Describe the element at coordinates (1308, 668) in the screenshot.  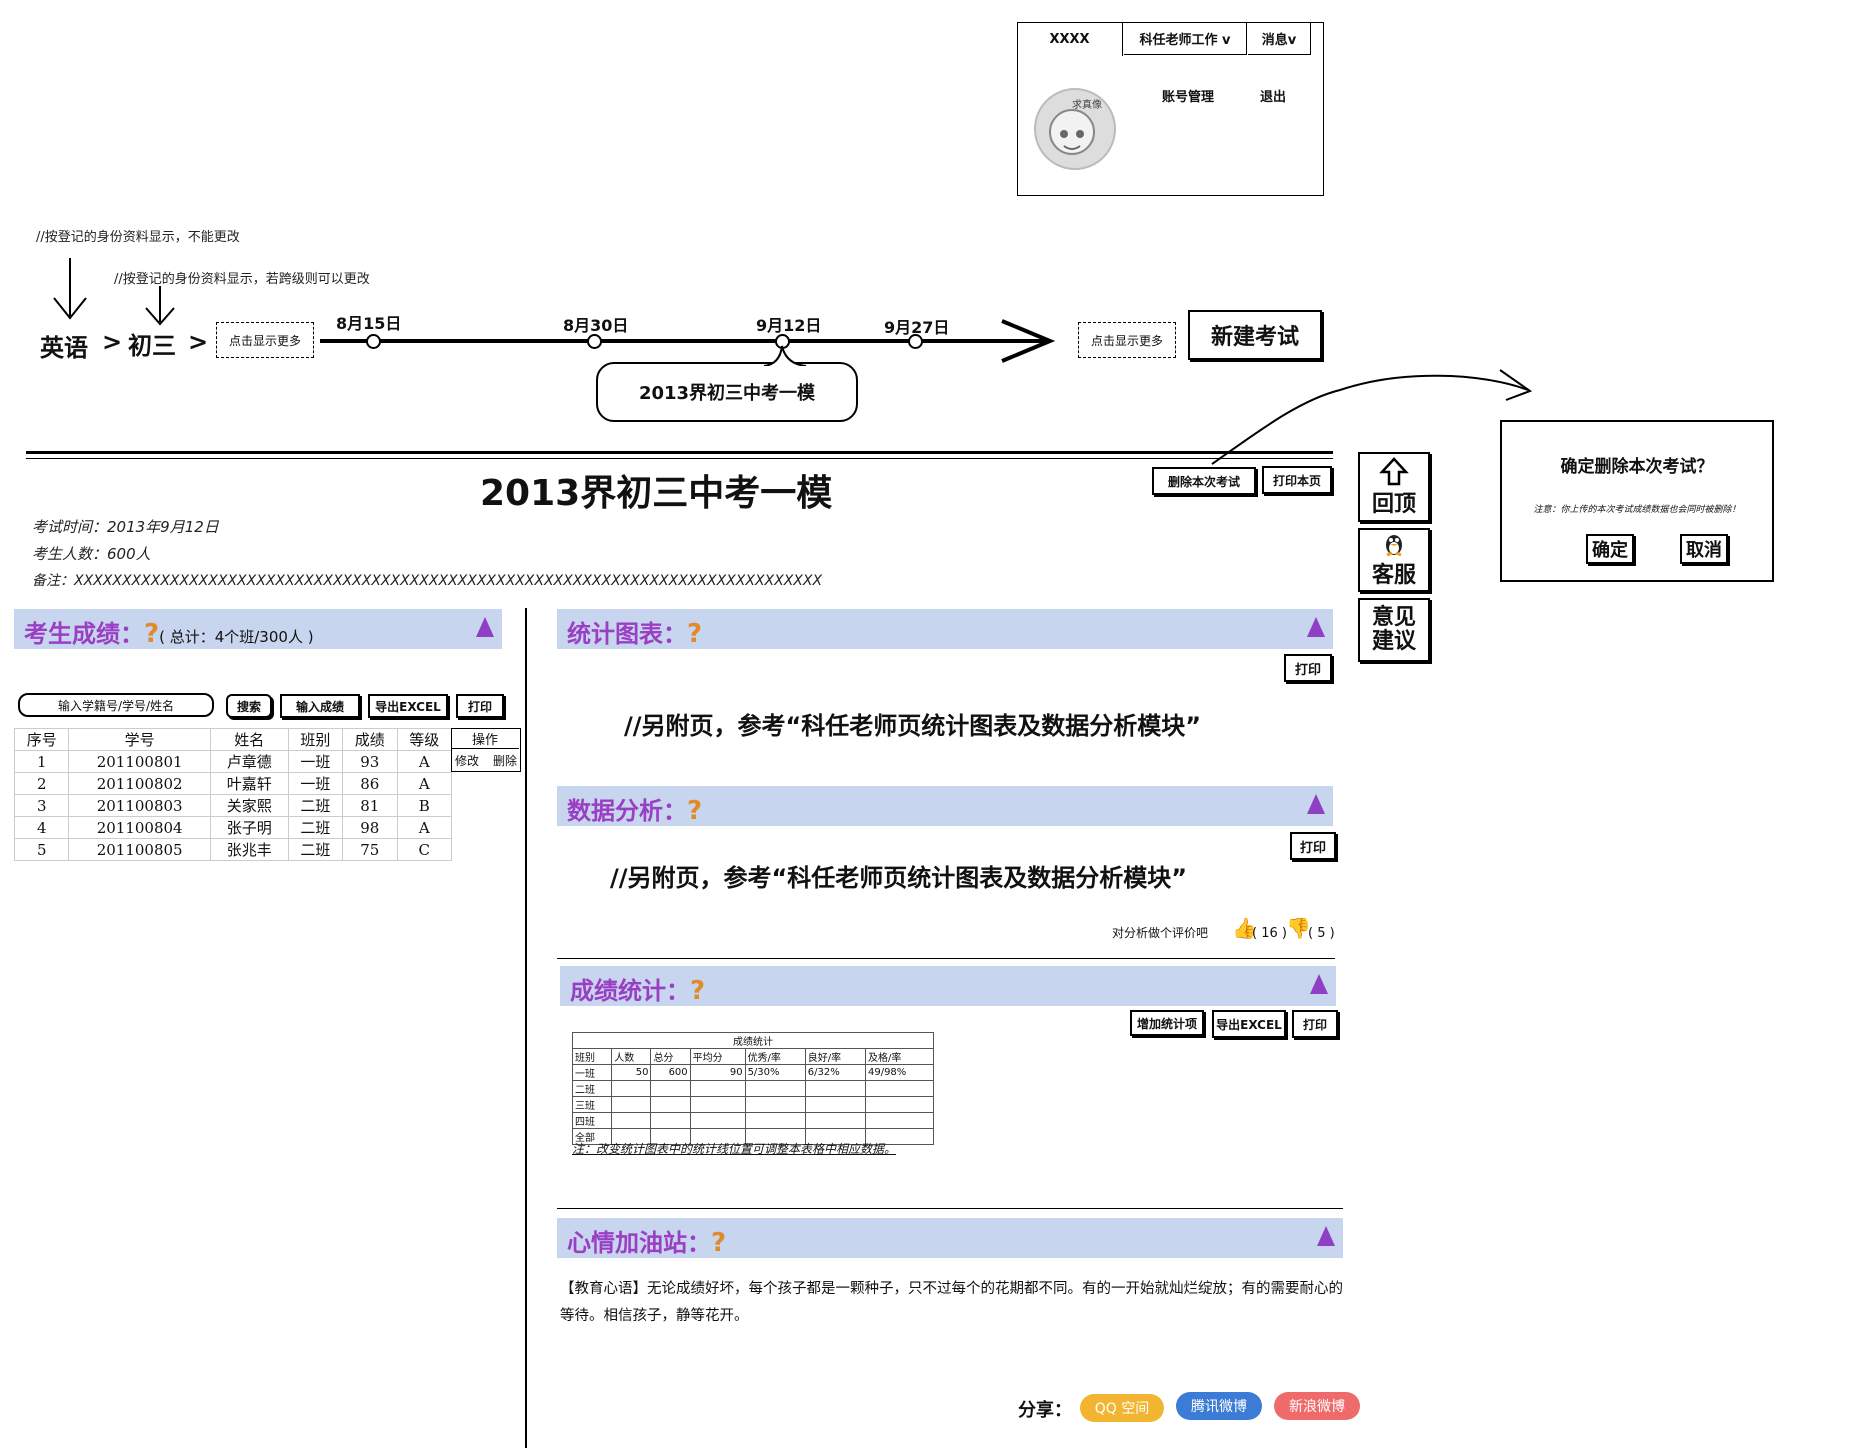
I see `print-charts-button: 打印` at that location.